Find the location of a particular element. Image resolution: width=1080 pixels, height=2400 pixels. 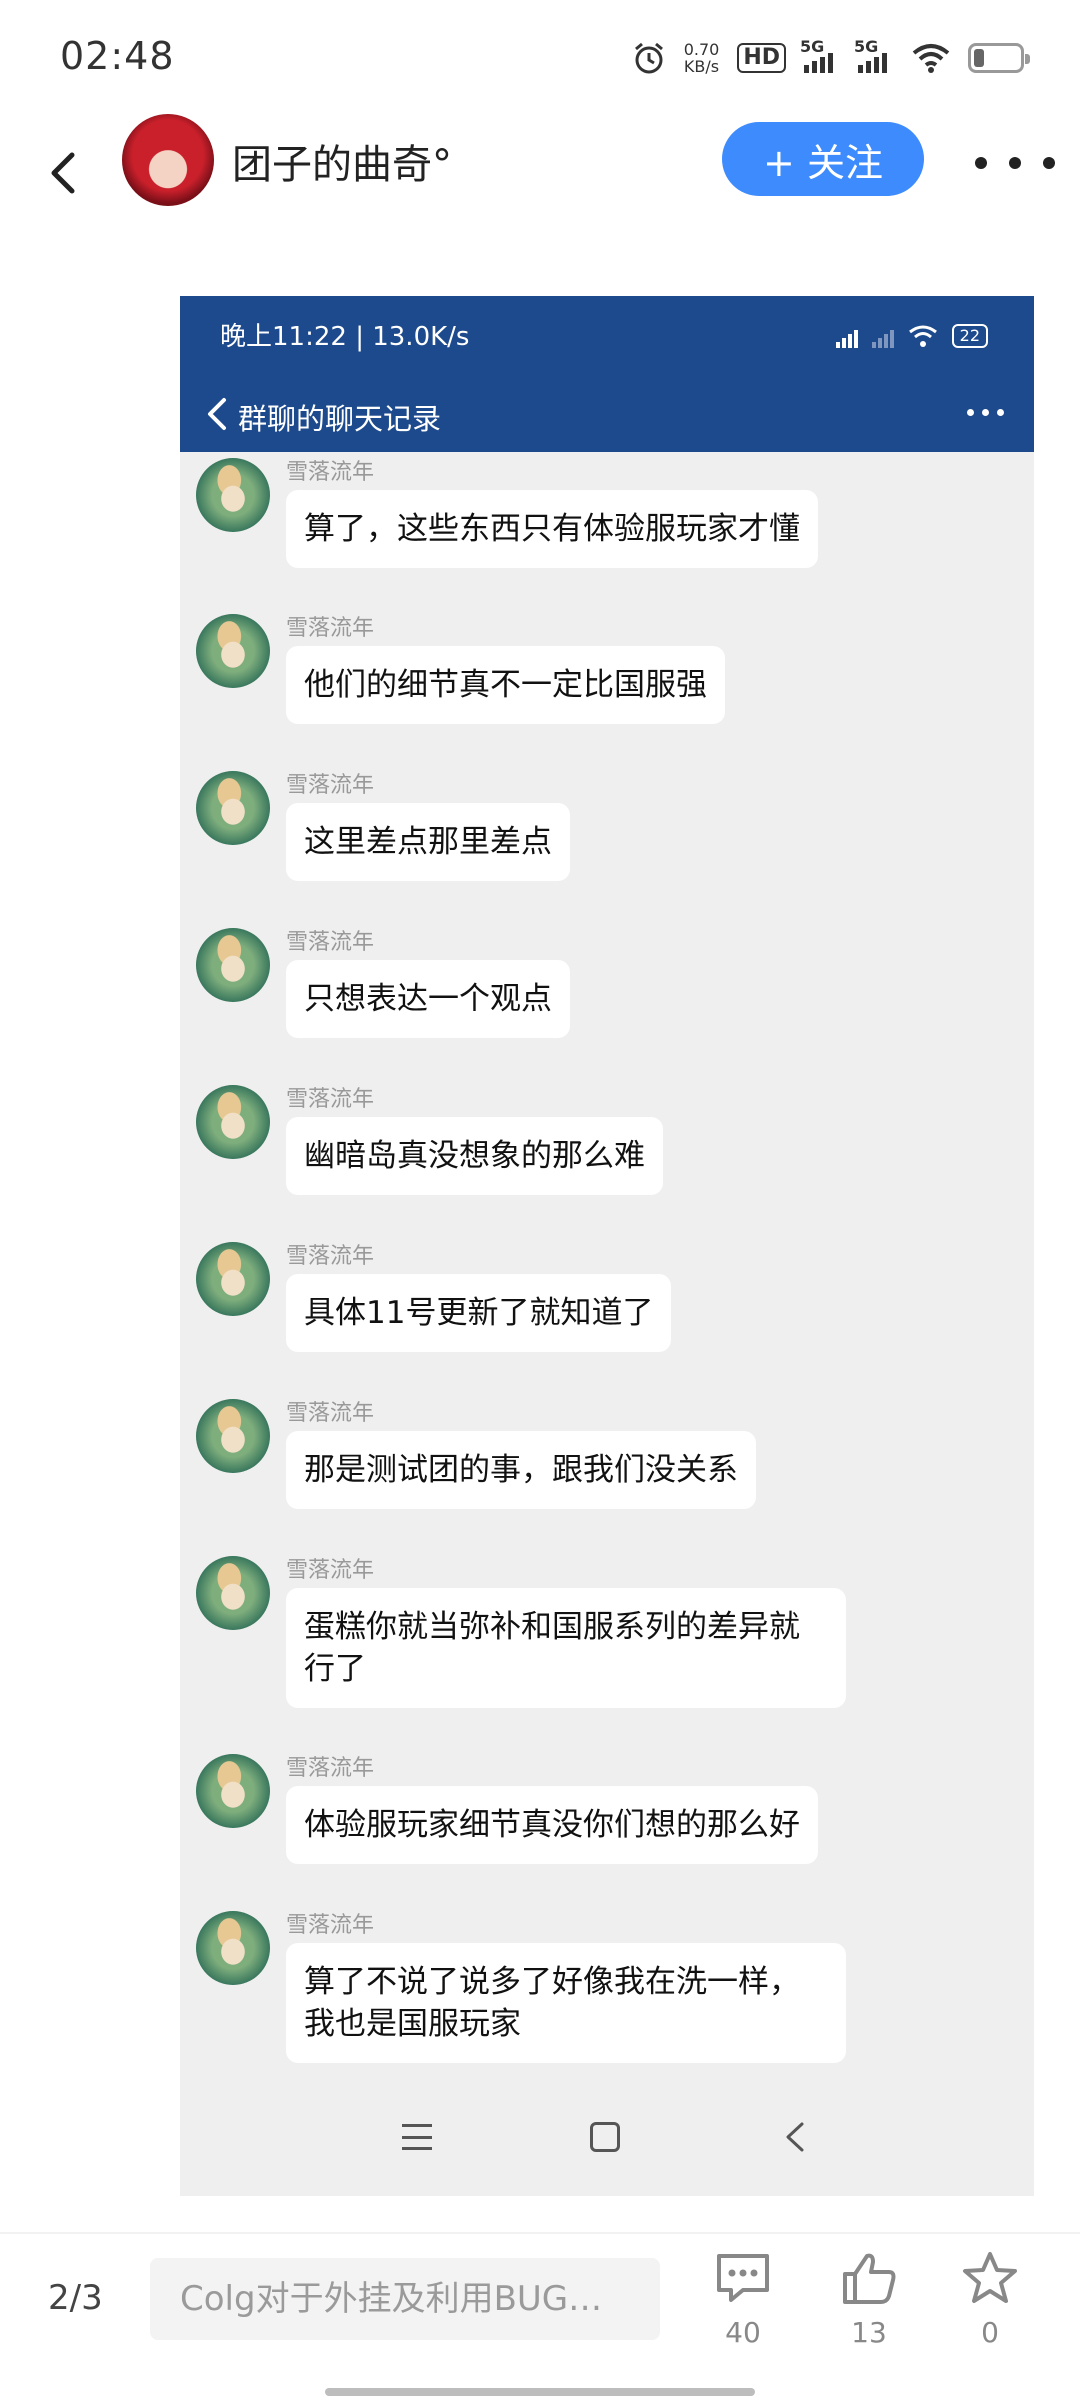

menu-icon is located at coordinates (417, 2137).